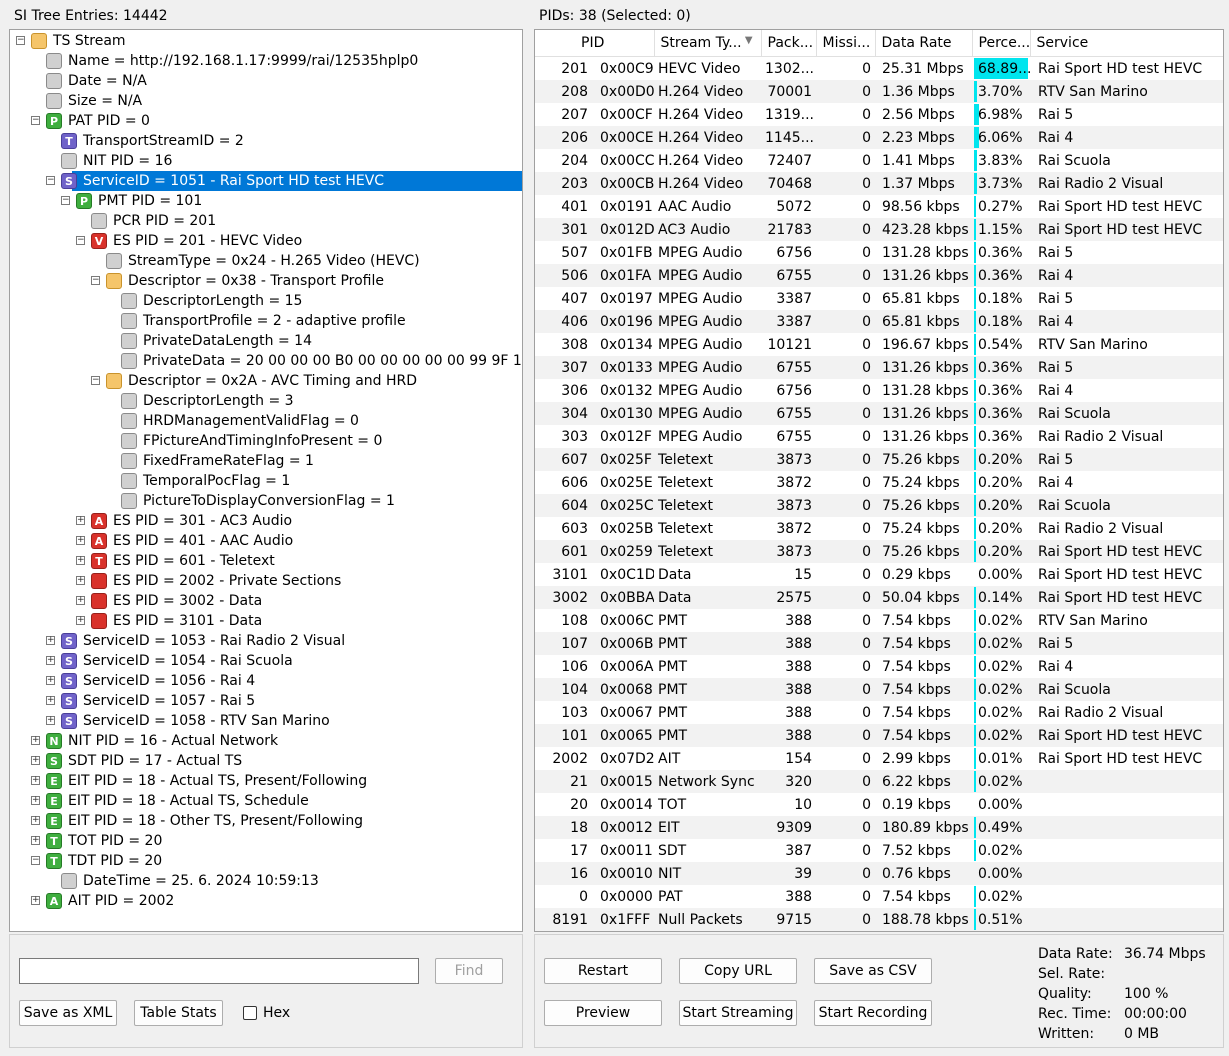 The height and width of the screenshot is (1056, 1229). I want to click on tree-node: FixedFrameRateFlag = 1, so click(266, 461).